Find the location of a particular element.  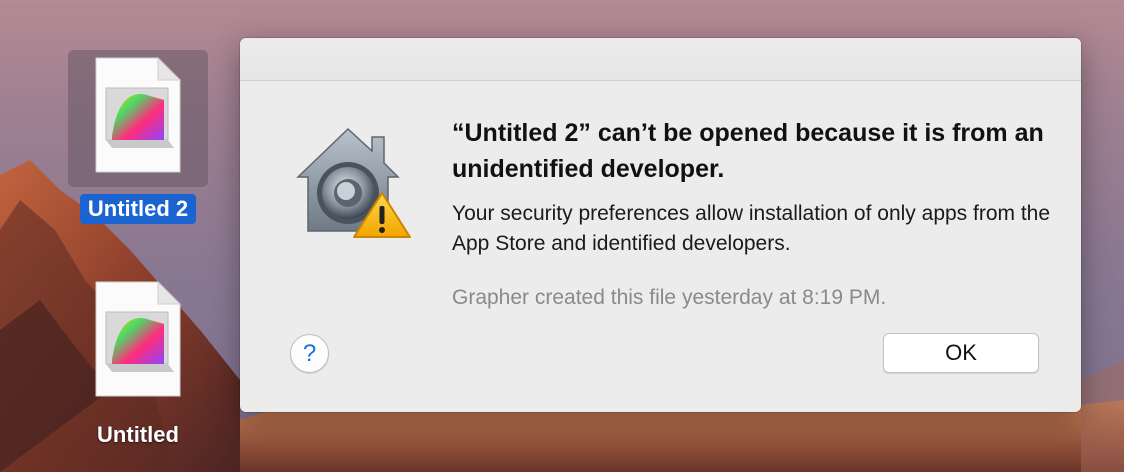

ok-button: OK is located at coordinates (961, 353).